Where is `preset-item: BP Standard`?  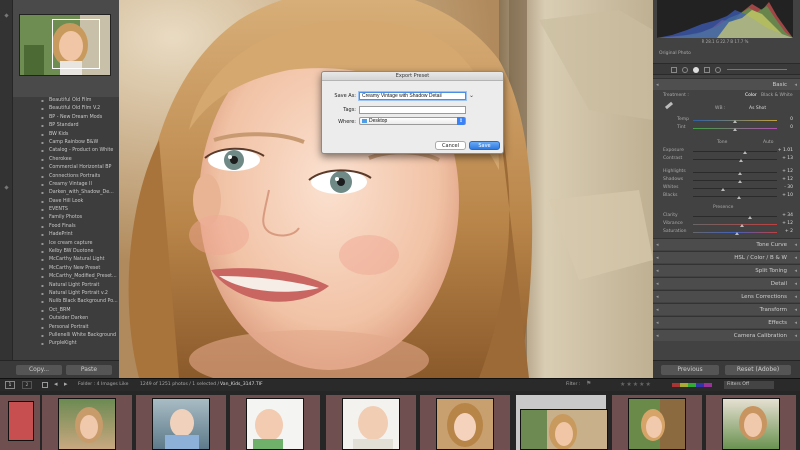
preset-item: BP Standard is located at coordinates (66, 126).